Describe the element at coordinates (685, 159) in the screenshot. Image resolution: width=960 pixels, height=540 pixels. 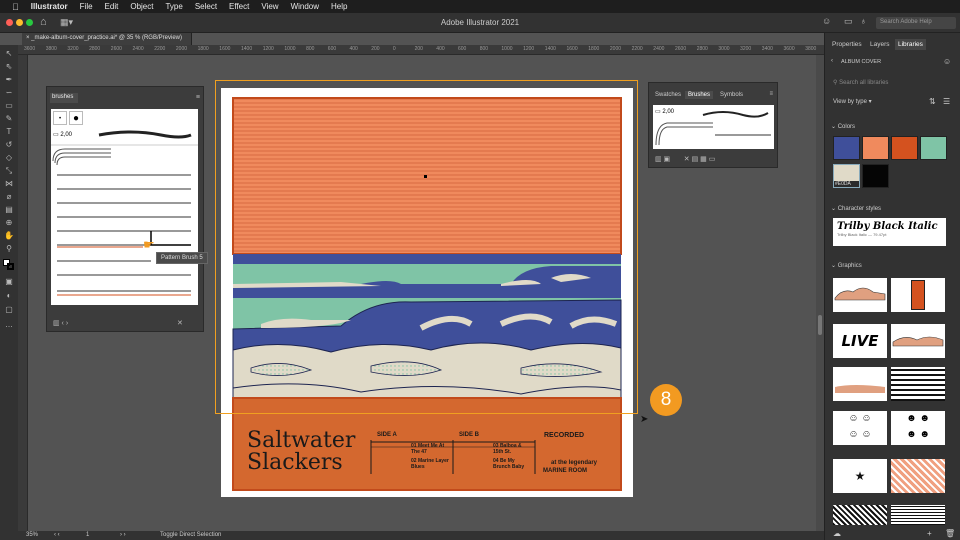
I see `mini-panel-footer-icons: ▥ ▣ ✕ ▤ ▦ ▭` at that location.